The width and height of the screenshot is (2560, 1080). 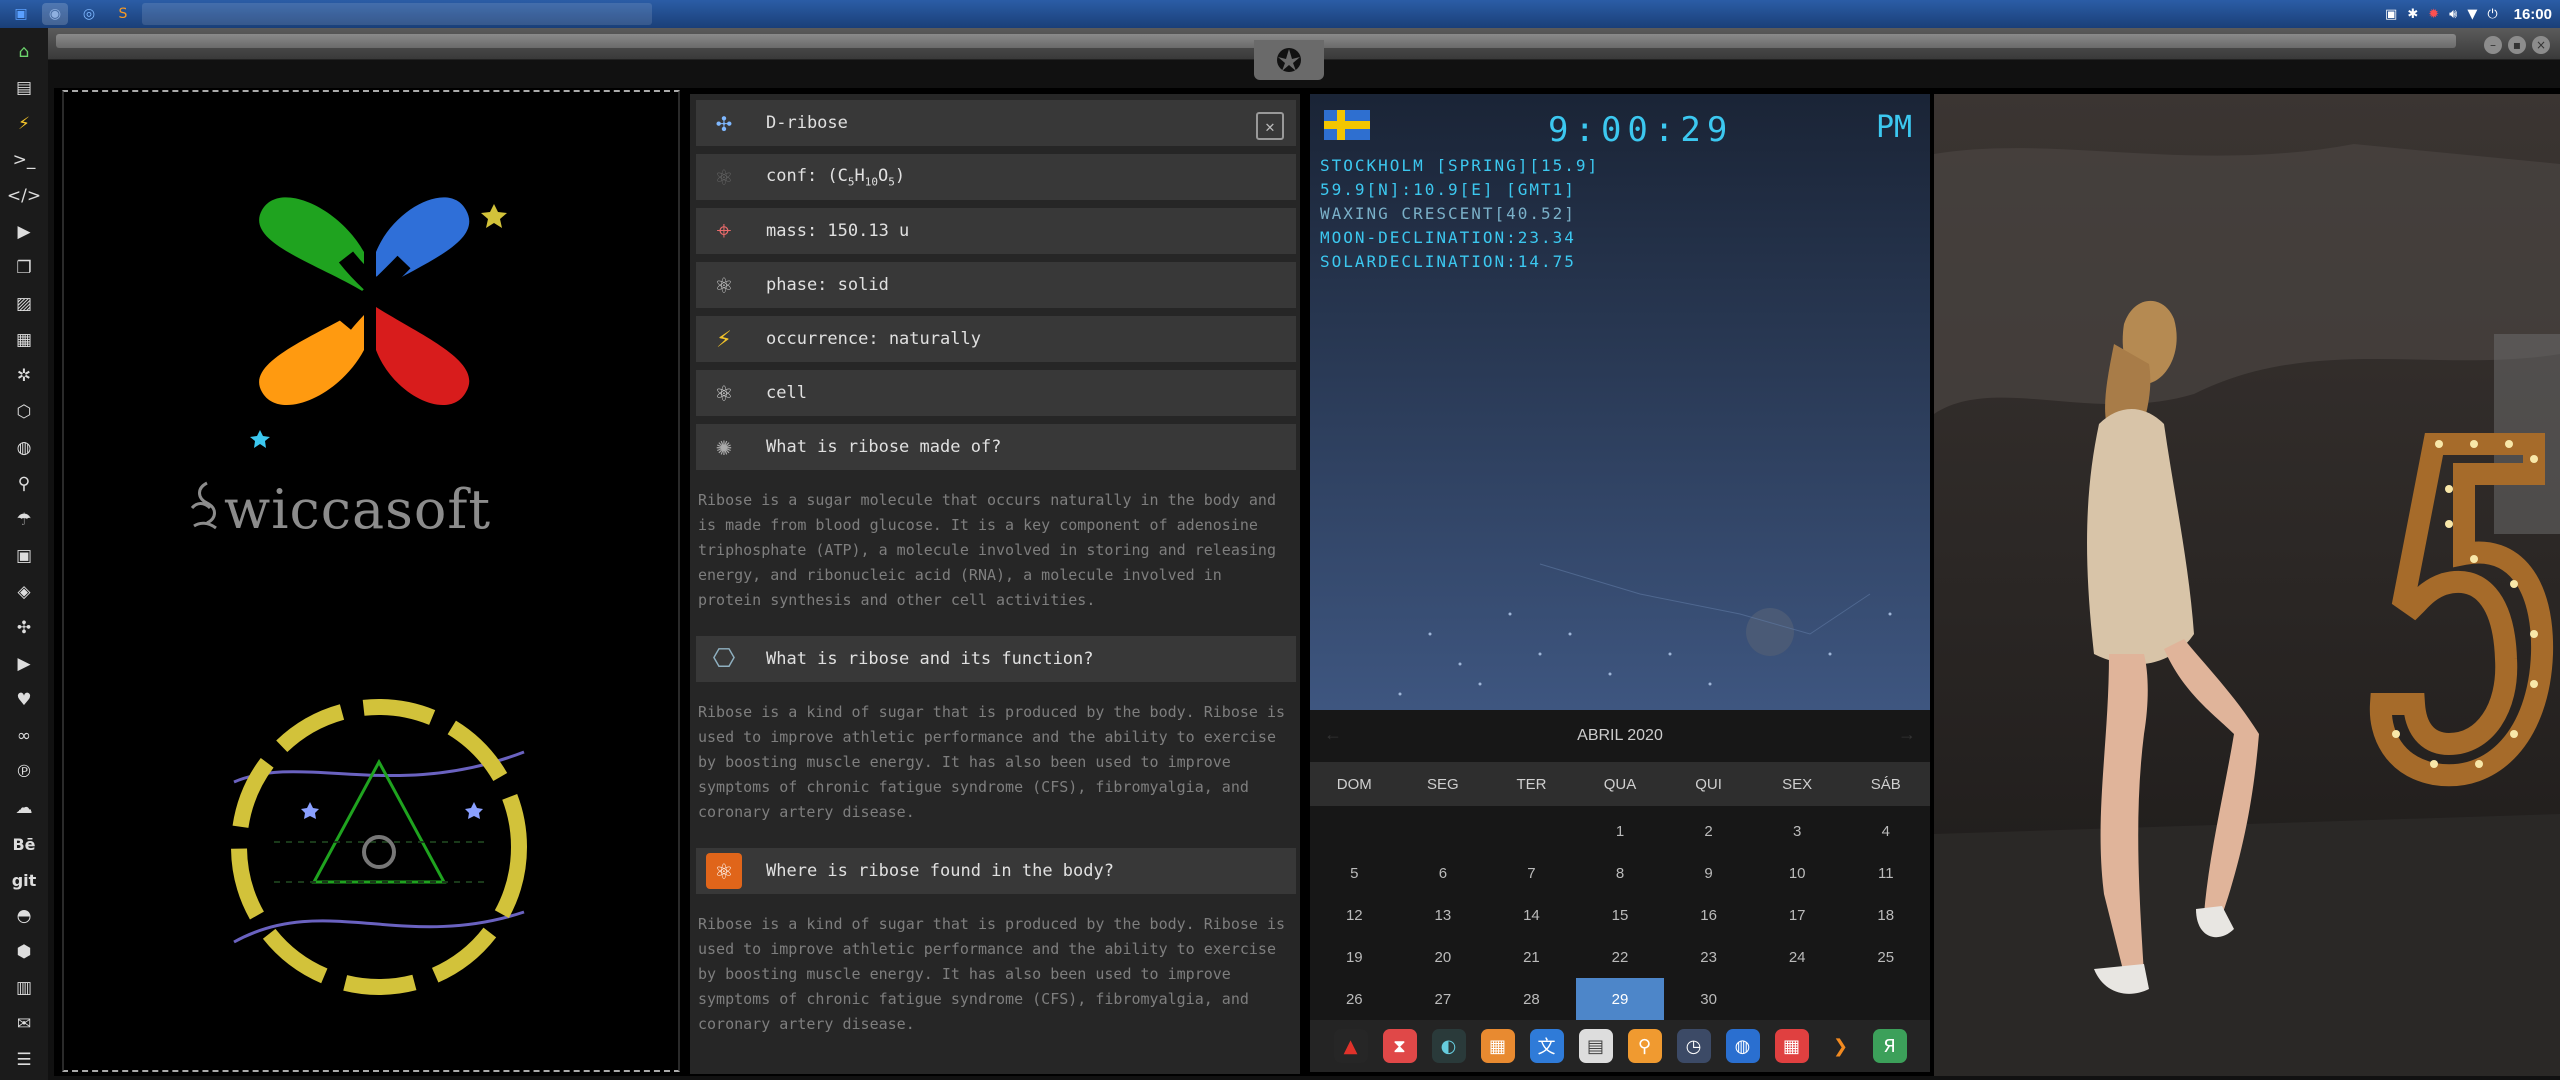 What do you see at coordinates (1797, 831) in the screenshot?
I see `calendar-day: 3` at bounding box center [1797, 831].